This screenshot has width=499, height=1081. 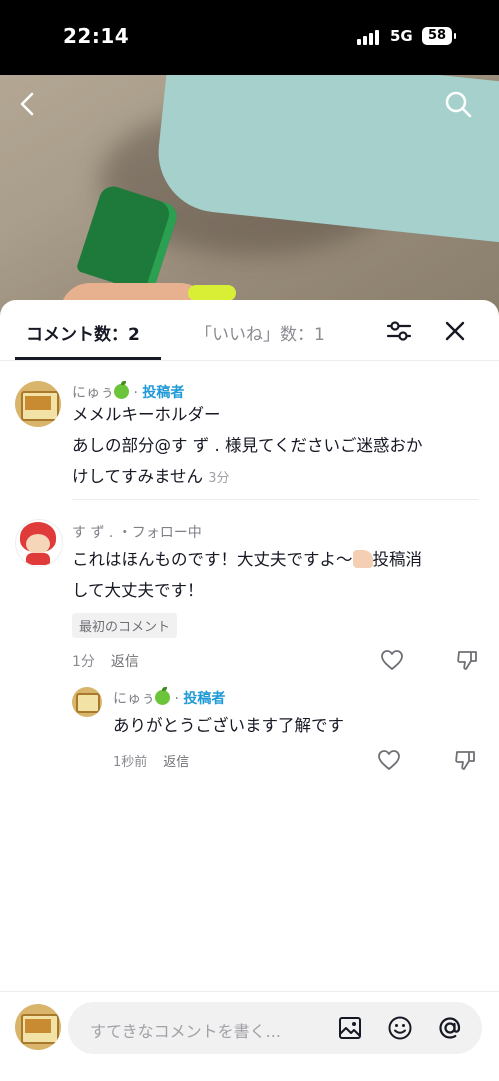 I want to click on comment-meta: 1分 返信, so click(x=105, y=661).